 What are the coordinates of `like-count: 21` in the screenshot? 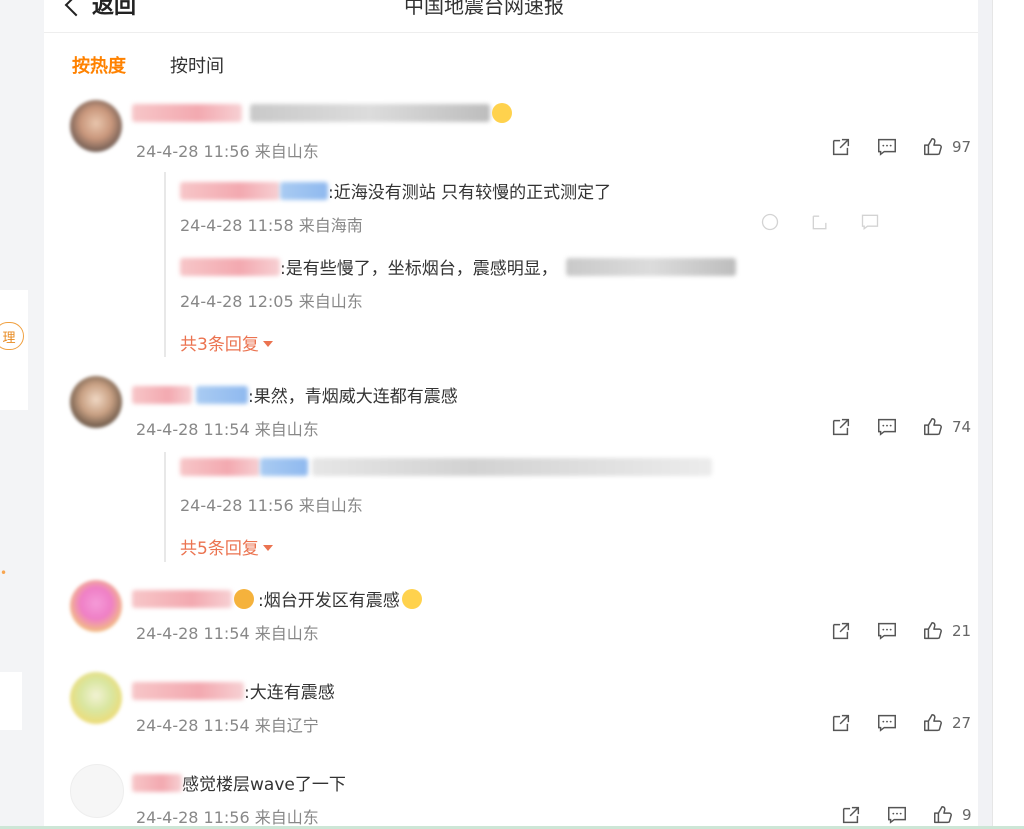 It's located at (962, 631).